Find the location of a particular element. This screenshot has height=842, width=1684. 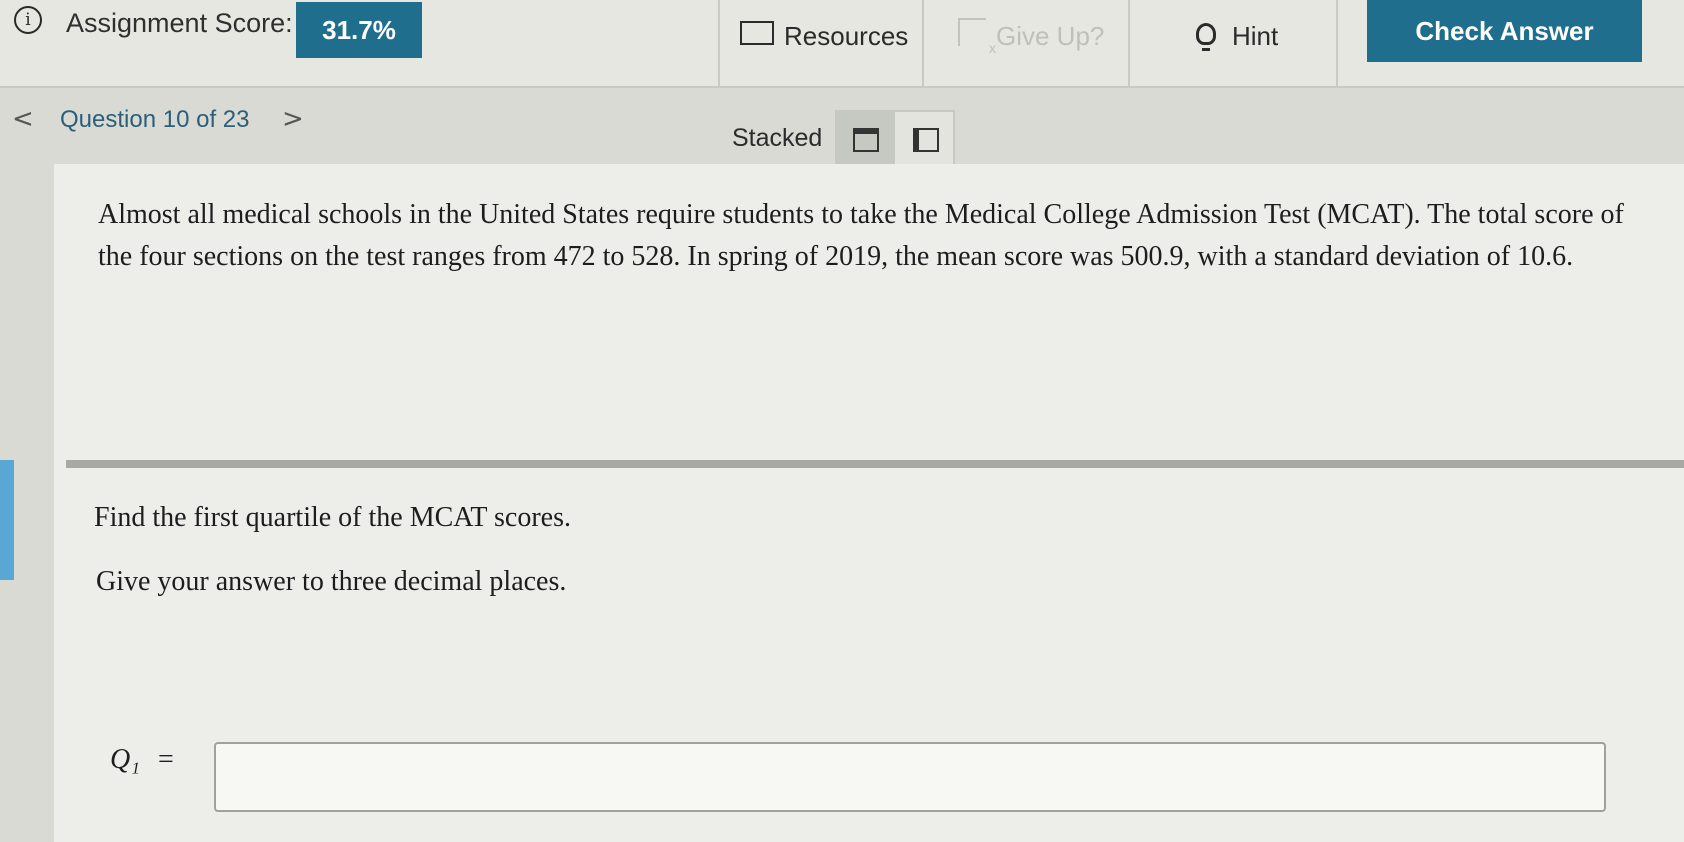

give-up-button: Give Up? is located at coordinates (1031, 36).